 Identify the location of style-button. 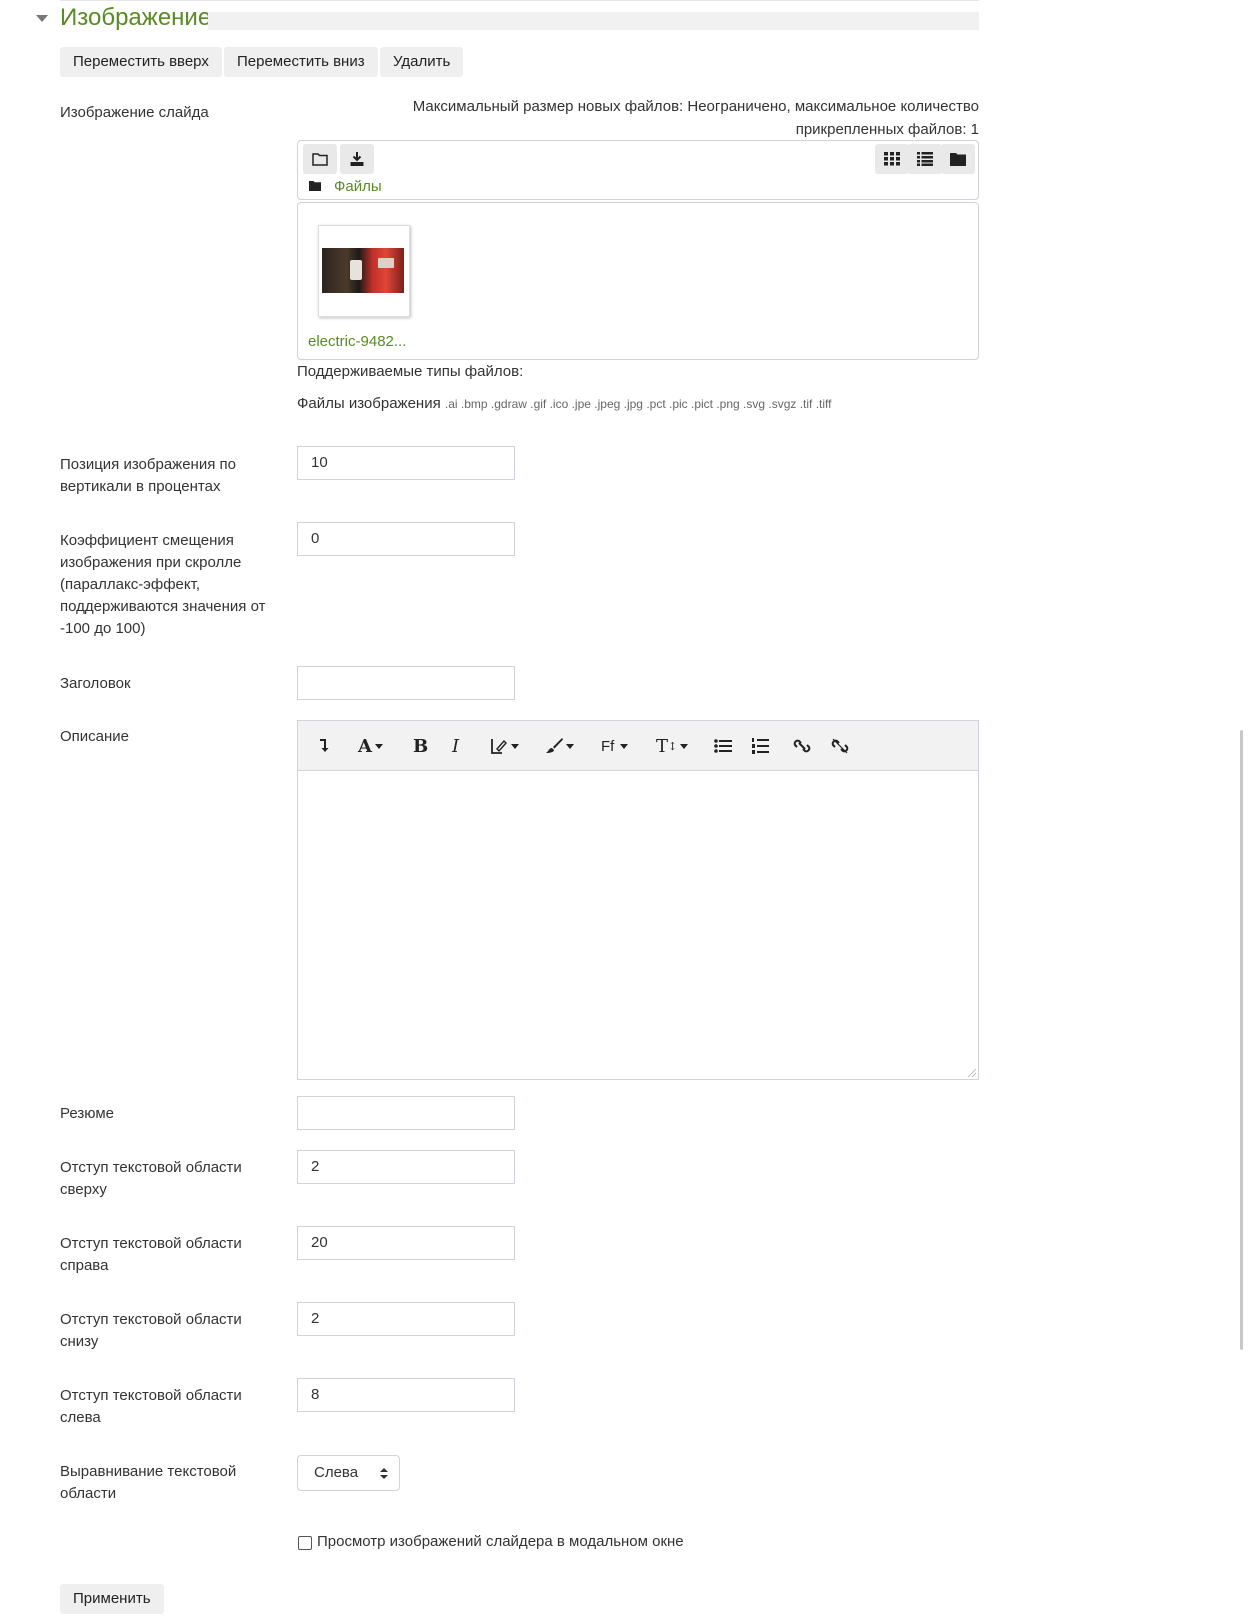
(504, 746).